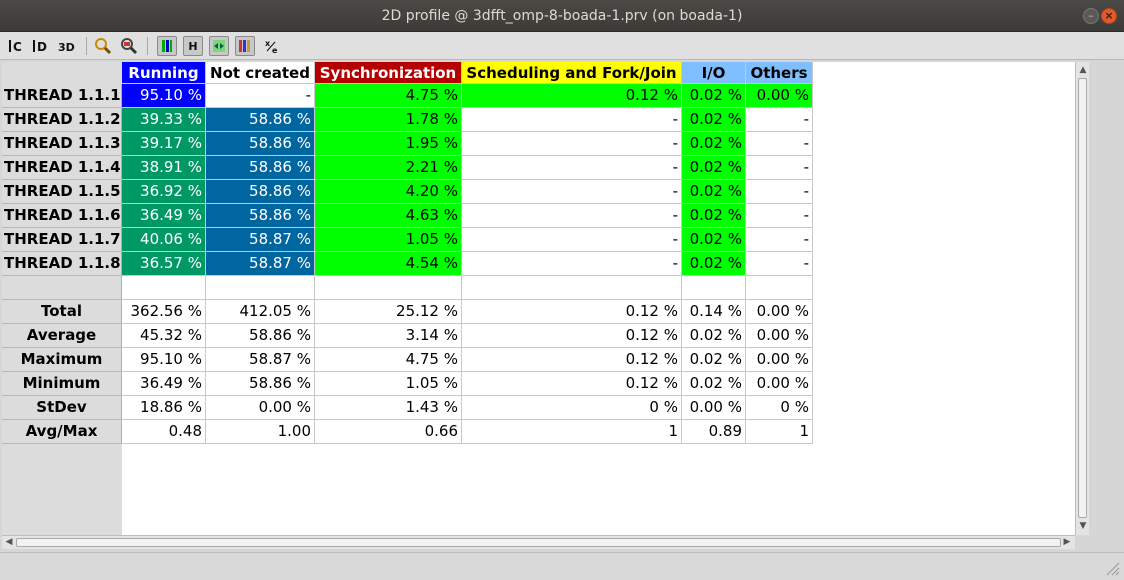  What do you see at coordinates (260, 312) in the screenshot?
I see `stat-cell: 412.05 %` at bounding box center [260, 312].